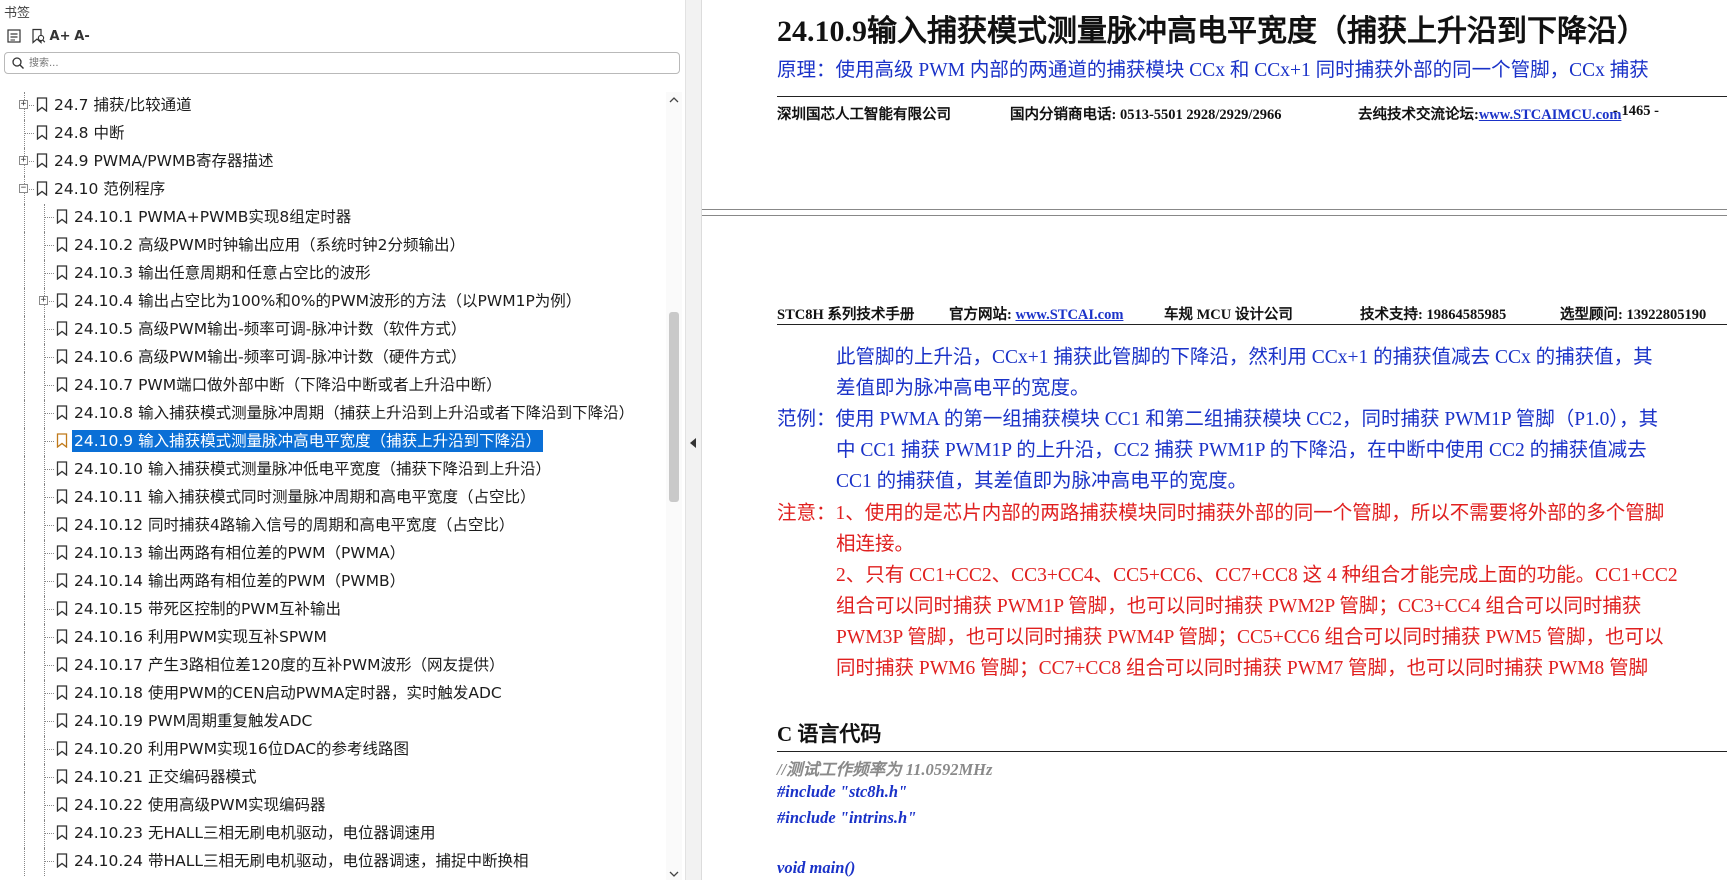 This screenshot has height=880, width=1727. I want to click on bookmark-item: 24.8 中断, so click(336, 134).